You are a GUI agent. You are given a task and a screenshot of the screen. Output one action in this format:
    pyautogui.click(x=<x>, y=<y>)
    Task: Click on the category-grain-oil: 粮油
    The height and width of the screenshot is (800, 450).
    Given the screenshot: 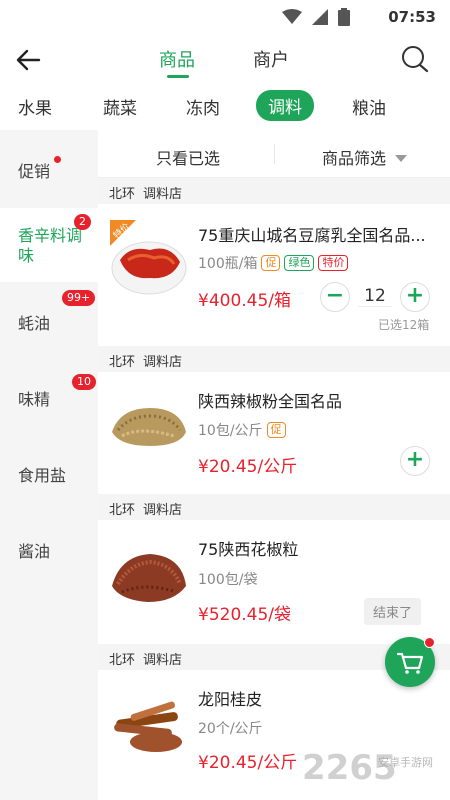 What is the action you would take?
    pyautogui.click(x=369, y=106)
    